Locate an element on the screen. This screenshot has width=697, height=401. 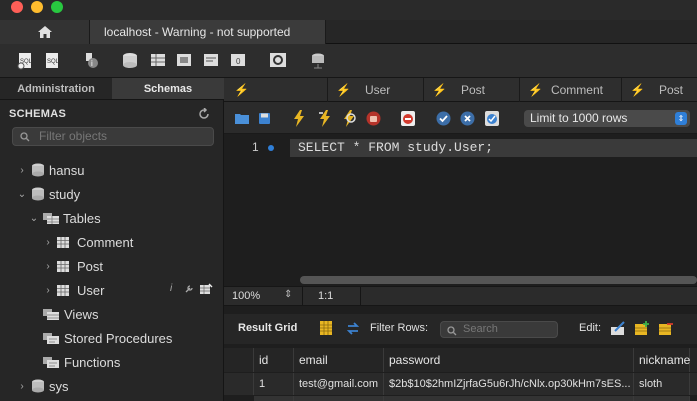
tree-item-label: Comment is located at coordinates (105, 242).